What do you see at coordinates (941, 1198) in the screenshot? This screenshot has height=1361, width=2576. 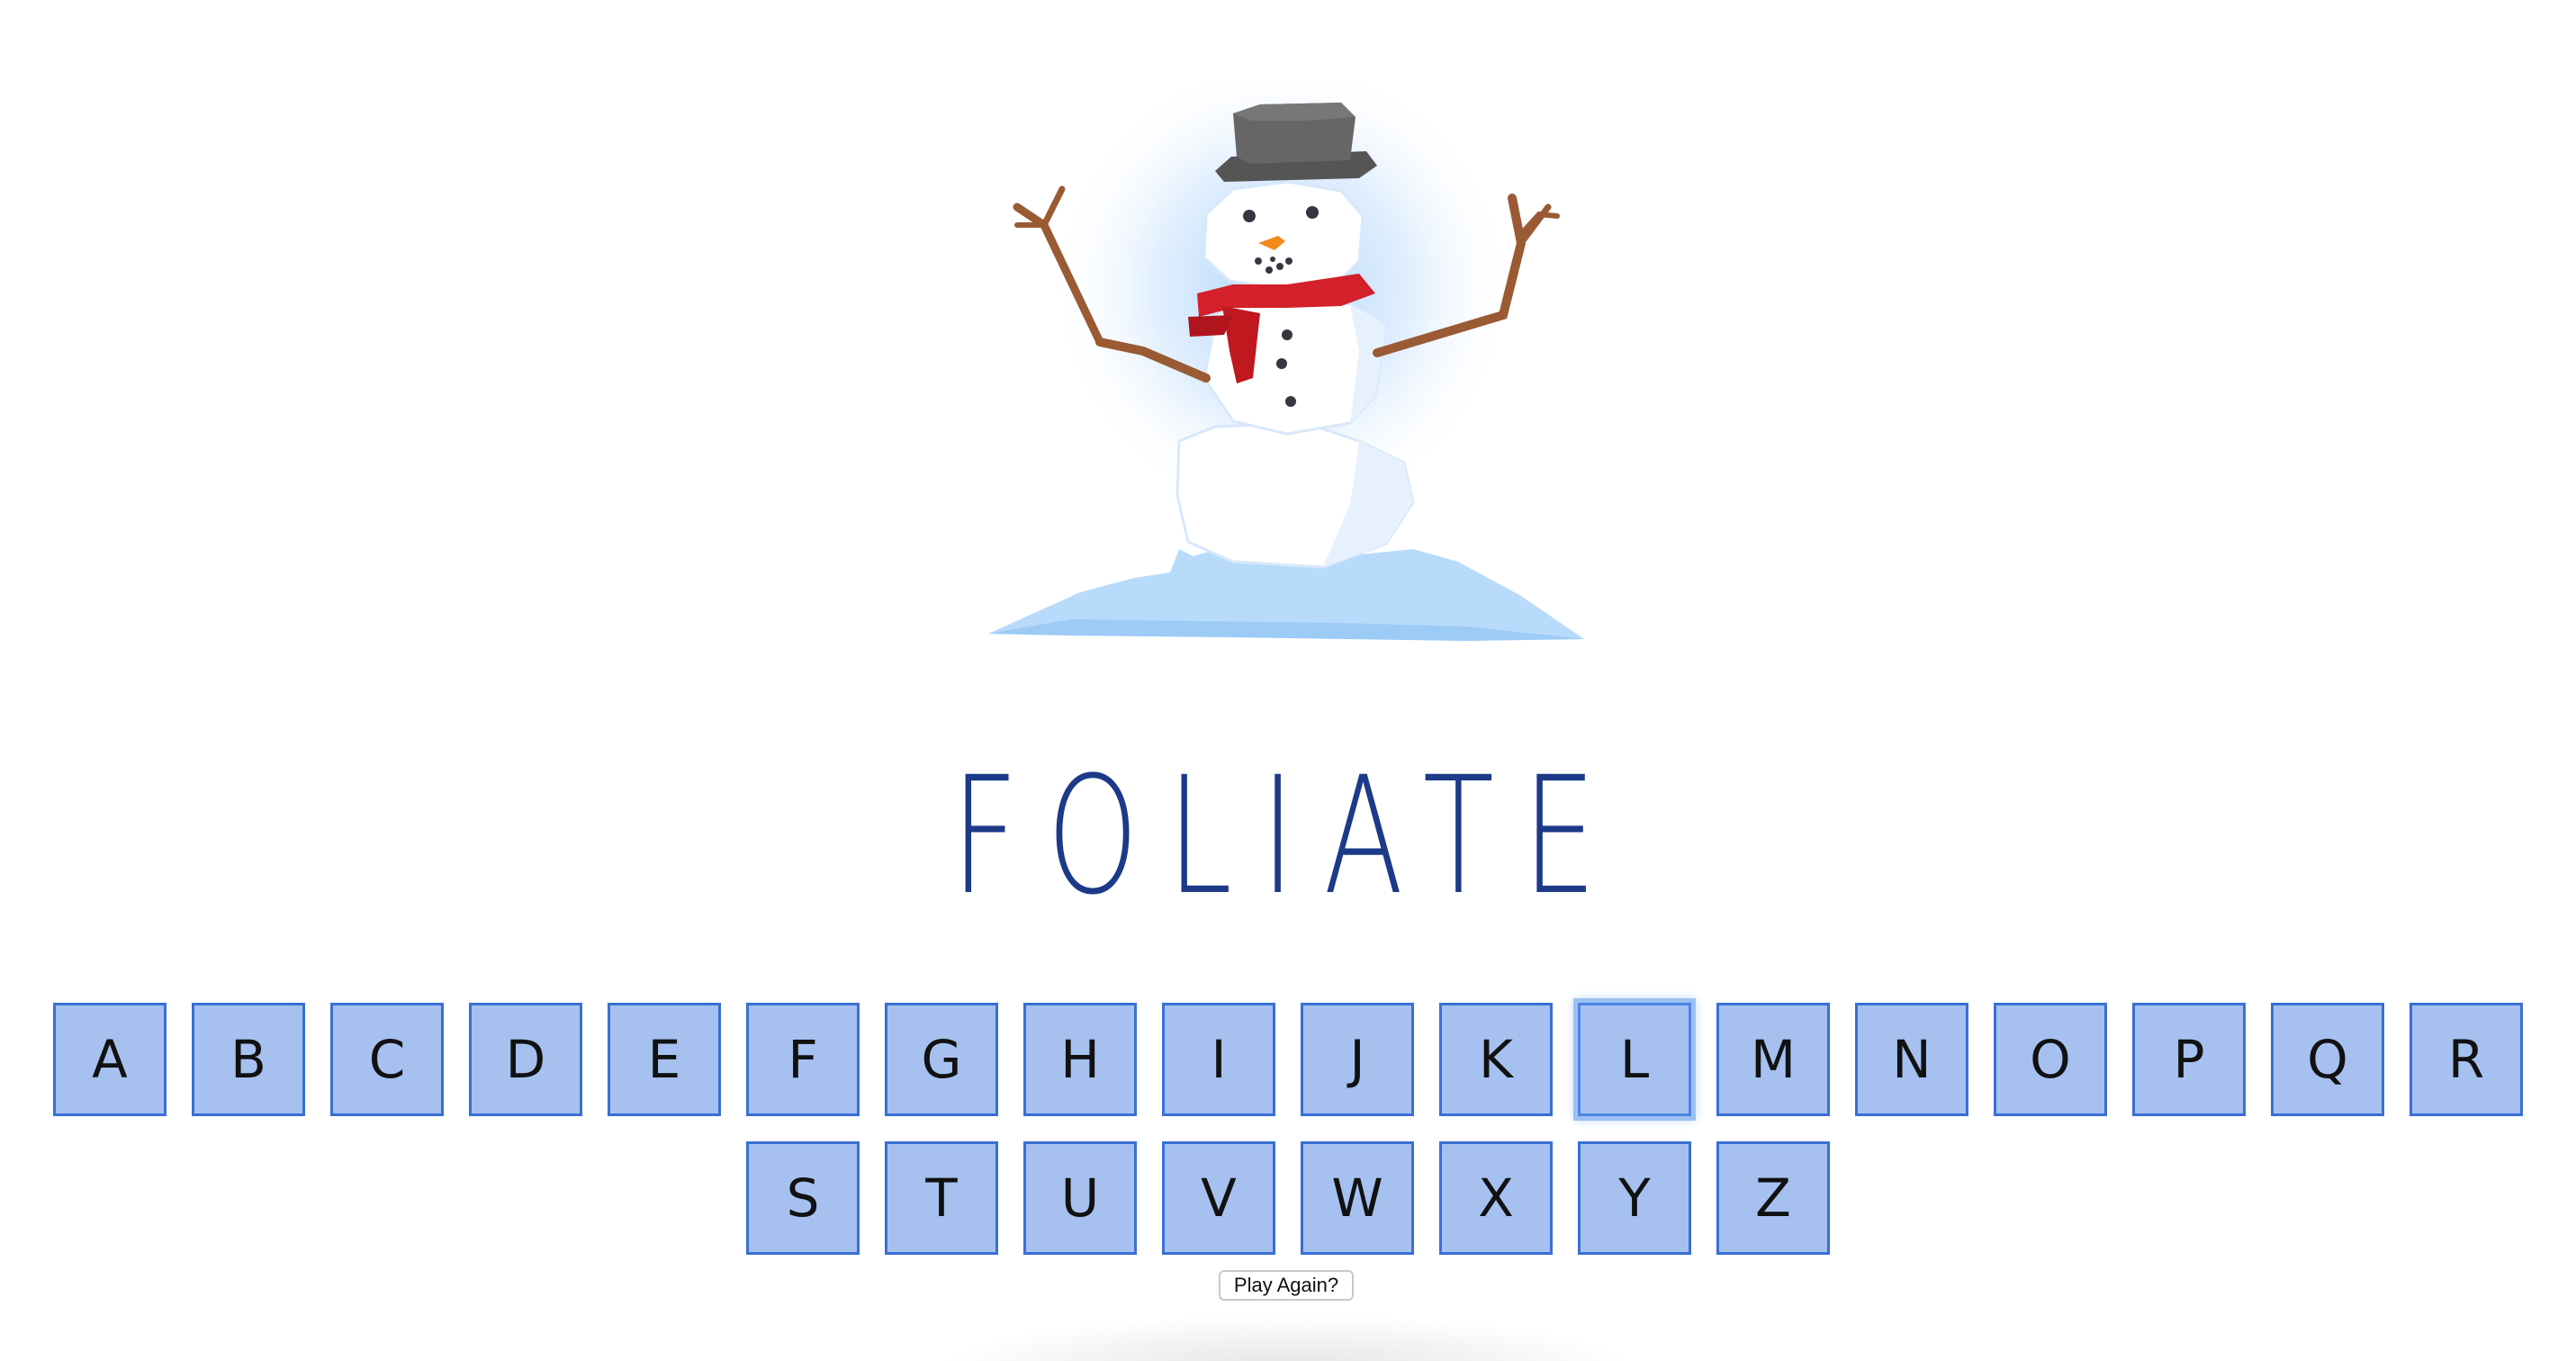 I see `letter-key-t: T` at bounding box center [941, 1198].